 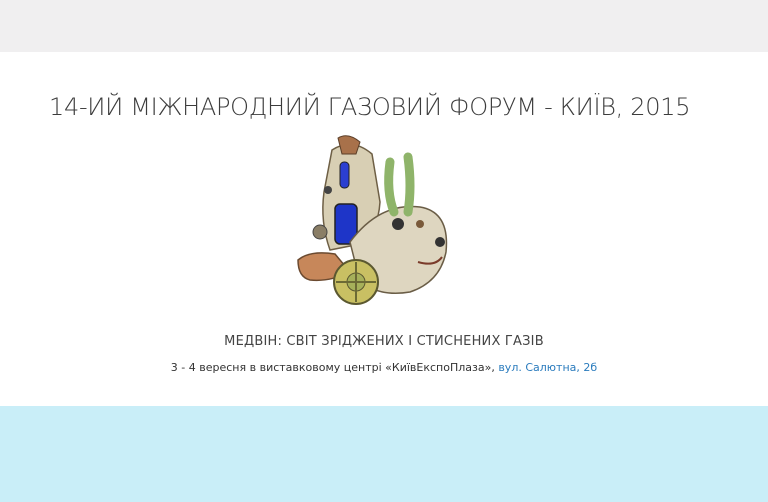 What do you see at coordinates (384, 341) in the screenshot?
I see `event-subtitle: МЕДВІН: СВІТ ЗРІДЖЕНИХ І СТИСНЕНИХ ГАЗІВ` at bounding box center [384, 341].